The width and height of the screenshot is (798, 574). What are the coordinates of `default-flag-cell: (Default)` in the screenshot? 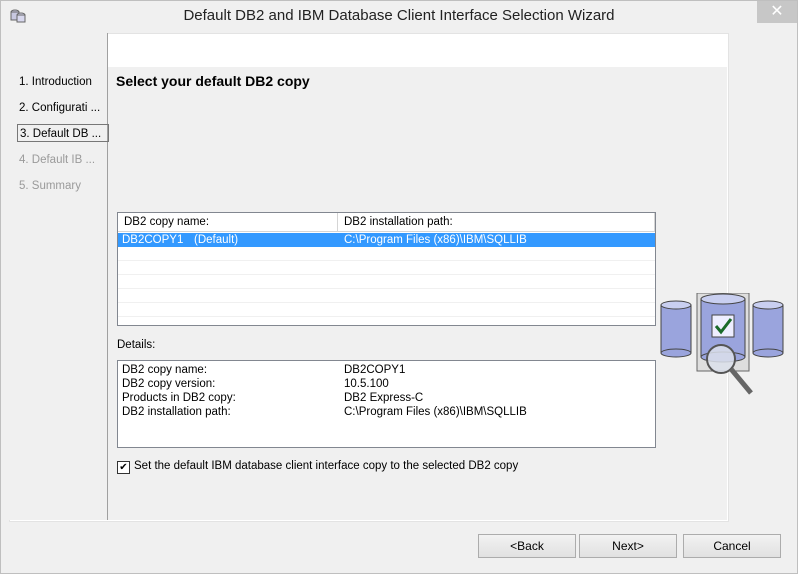 It's located at (216, 240).